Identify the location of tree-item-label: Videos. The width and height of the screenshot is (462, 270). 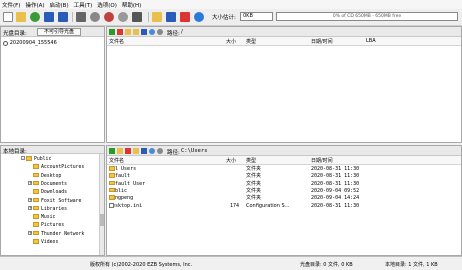
(50, 242).